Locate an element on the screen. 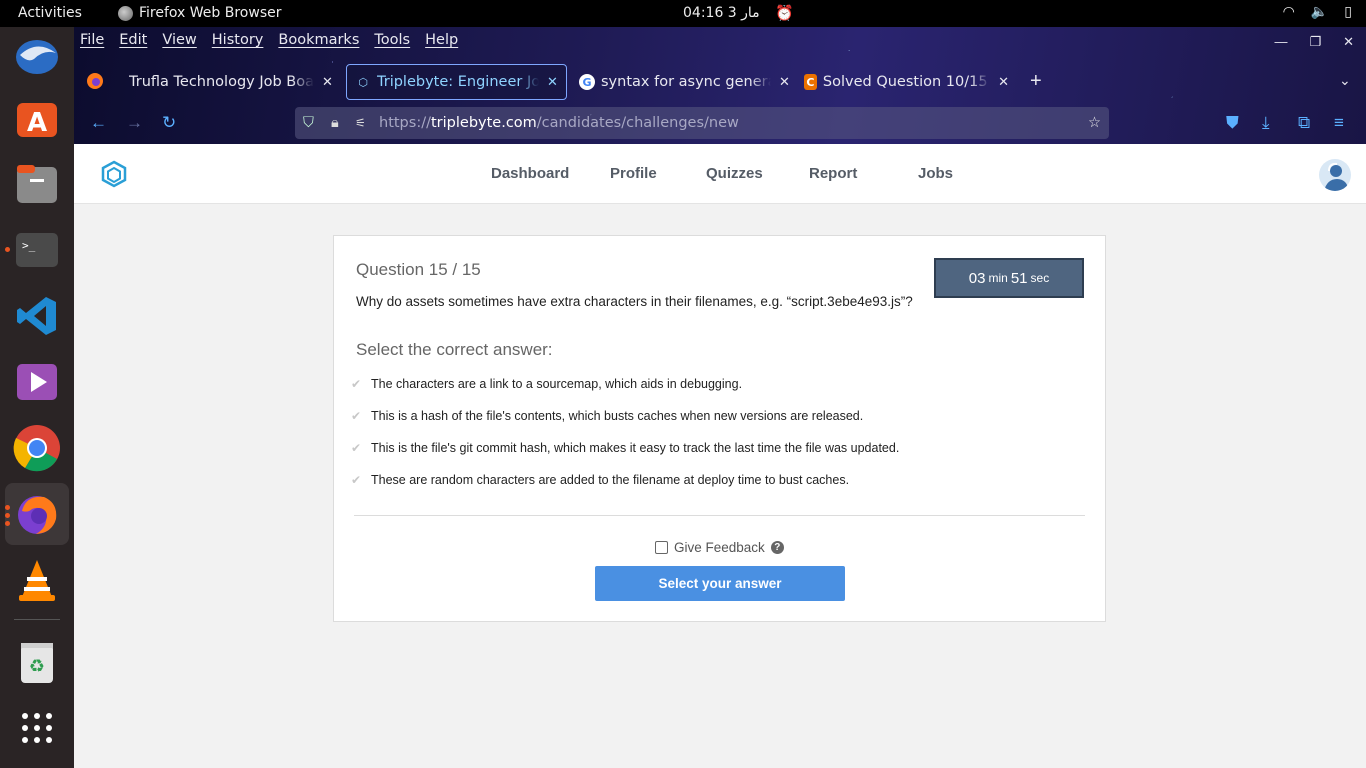  tab-triplebyte: ⬡ Triplebyte: Engineer Jobs ✕ is located at coordinates (456, 82).